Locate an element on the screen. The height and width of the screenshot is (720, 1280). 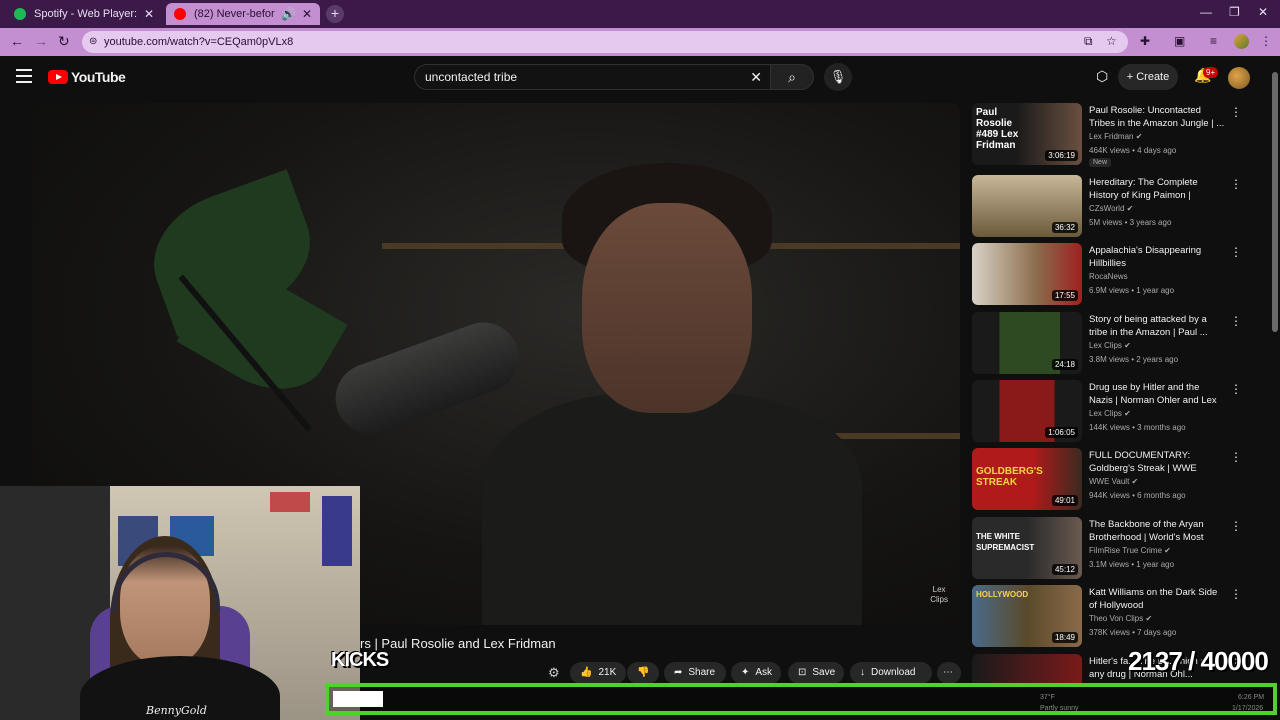
sidebar-icon: ▣ is located at coordinates (1179, 41).